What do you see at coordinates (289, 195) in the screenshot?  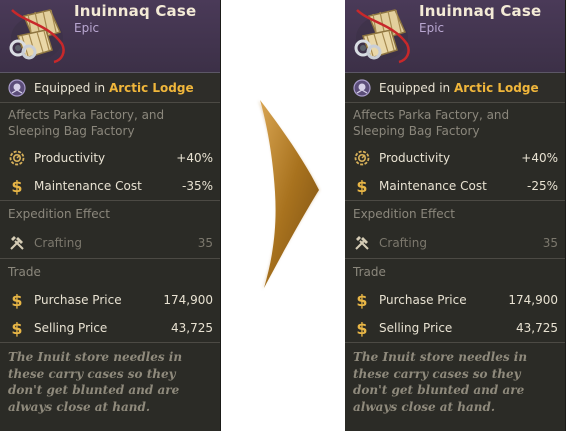 I see `comparison-arrow-icon` at bounding box center [289, 195].